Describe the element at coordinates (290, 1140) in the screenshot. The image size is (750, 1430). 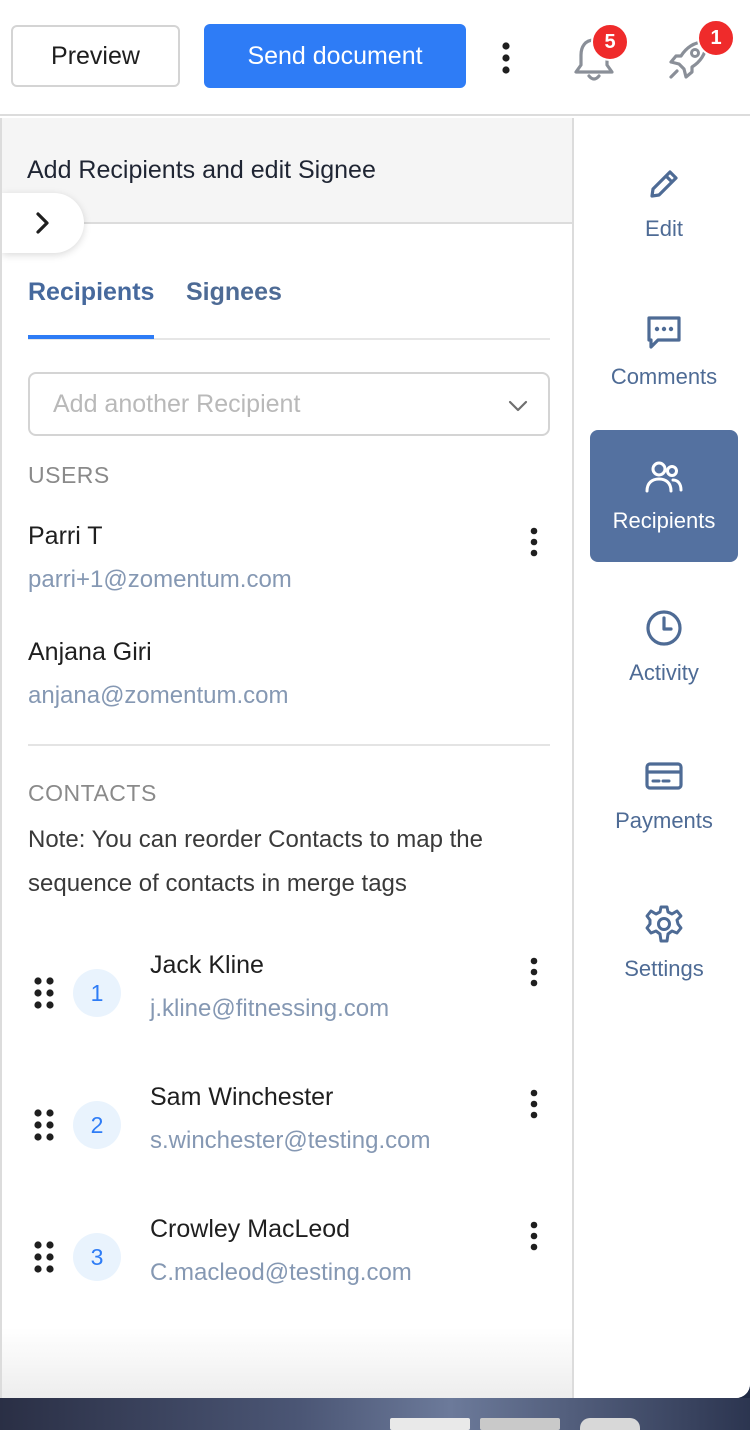
I see `contact-email: s.winchester@testing.com` at that location.